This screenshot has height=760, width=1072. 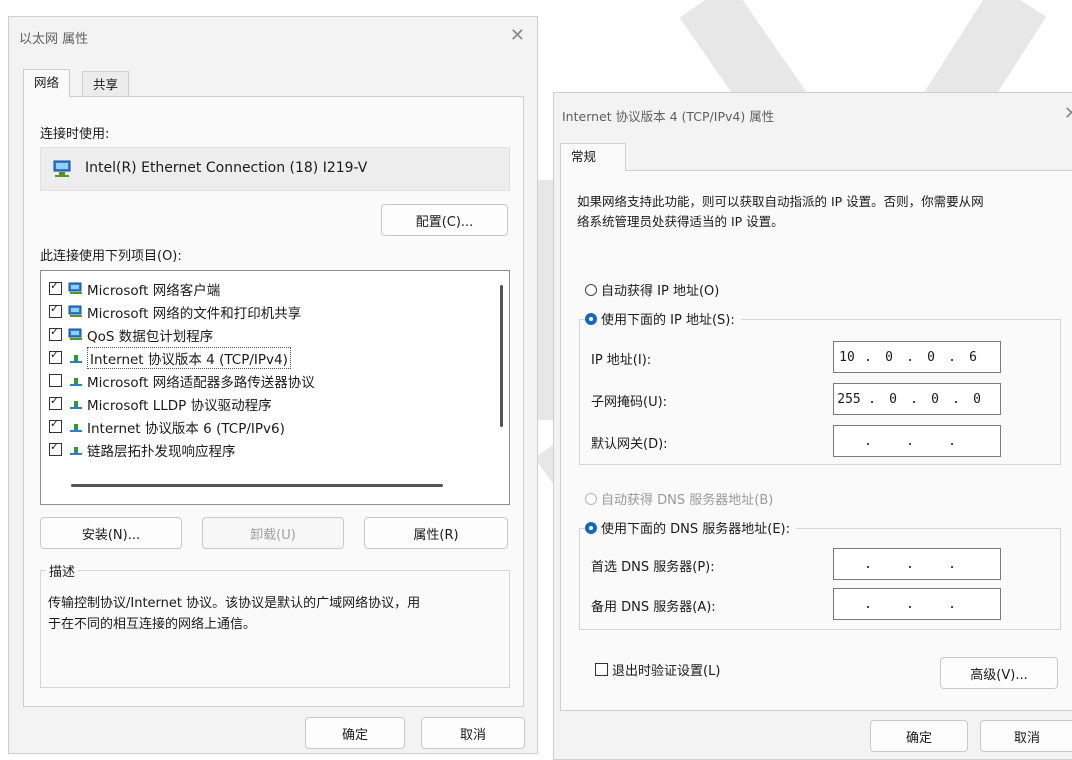 I want to click on properties-button: 属性(R), so click(x=436, y=533).